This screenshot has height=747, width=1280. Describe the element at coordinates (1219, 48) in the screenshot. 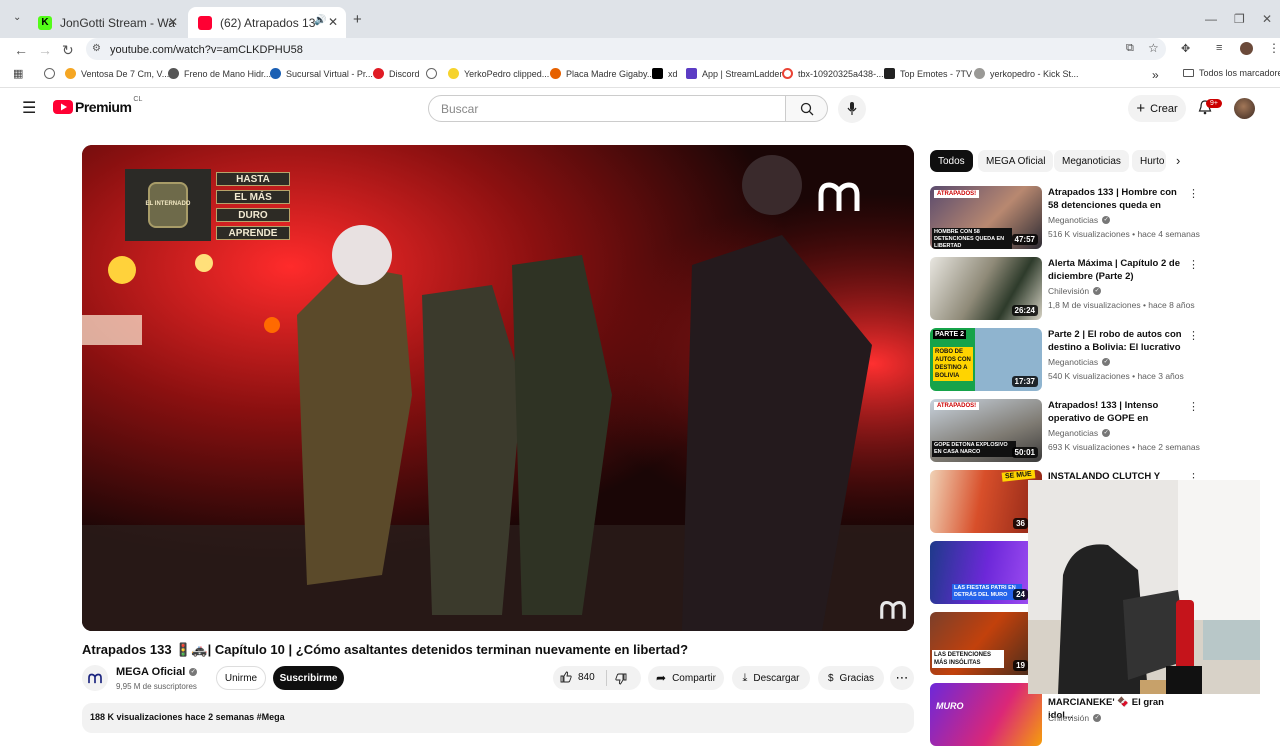

I see `media-controls-icon: ≡` at that location.